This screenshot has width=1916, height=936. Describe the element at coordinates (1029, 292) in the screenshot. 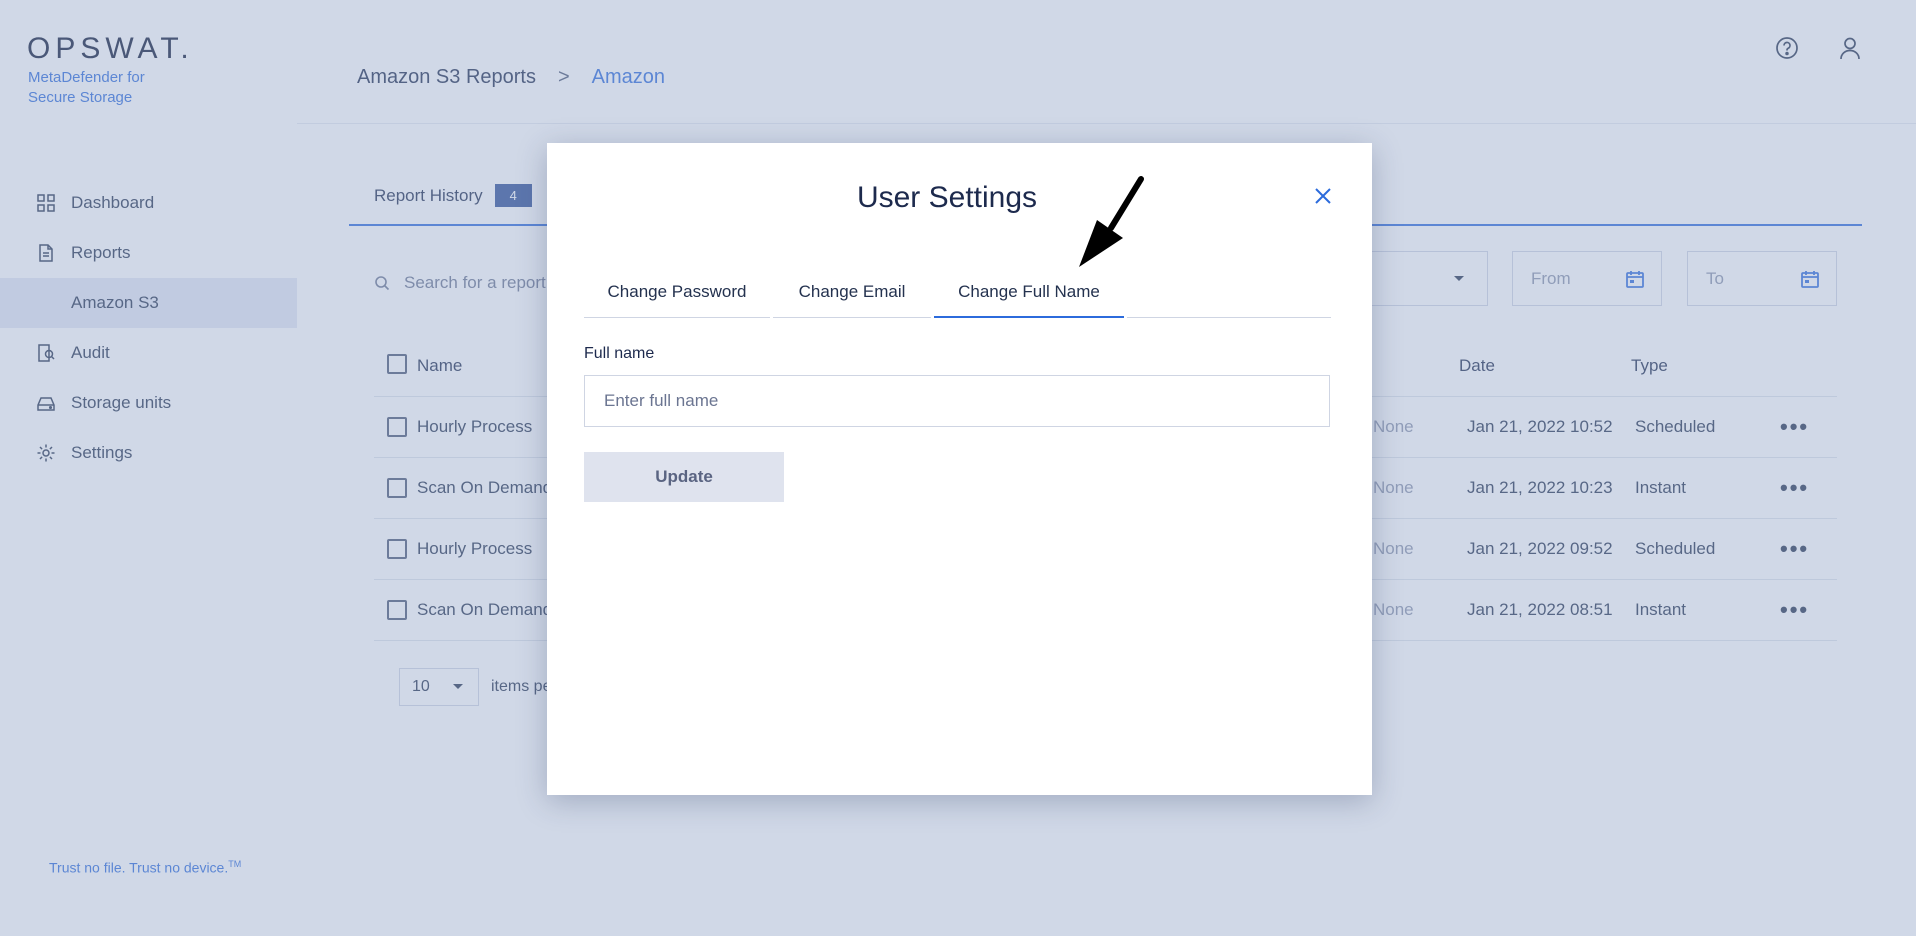

I see `tab-change-full-name: Change Full Name` at that location.